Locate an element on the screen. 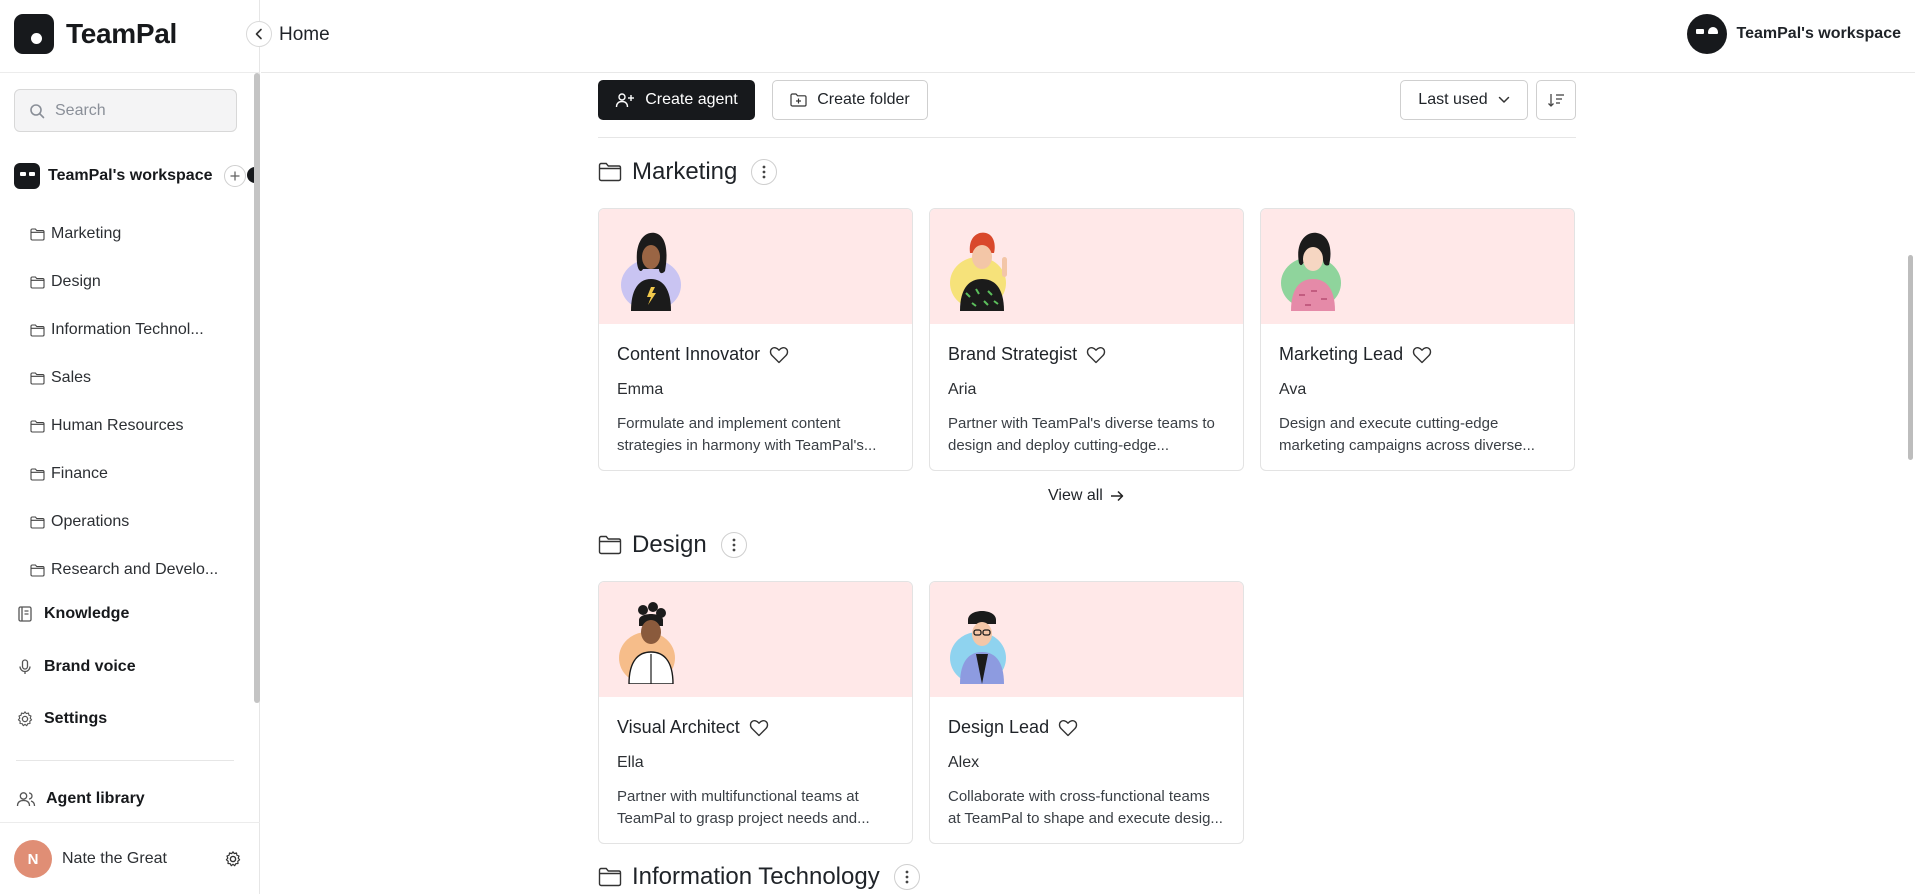 Image resolution: width=1915 pixels, height=894 pixels. app-logo: TeamPal is located at coordinates (95, 34).